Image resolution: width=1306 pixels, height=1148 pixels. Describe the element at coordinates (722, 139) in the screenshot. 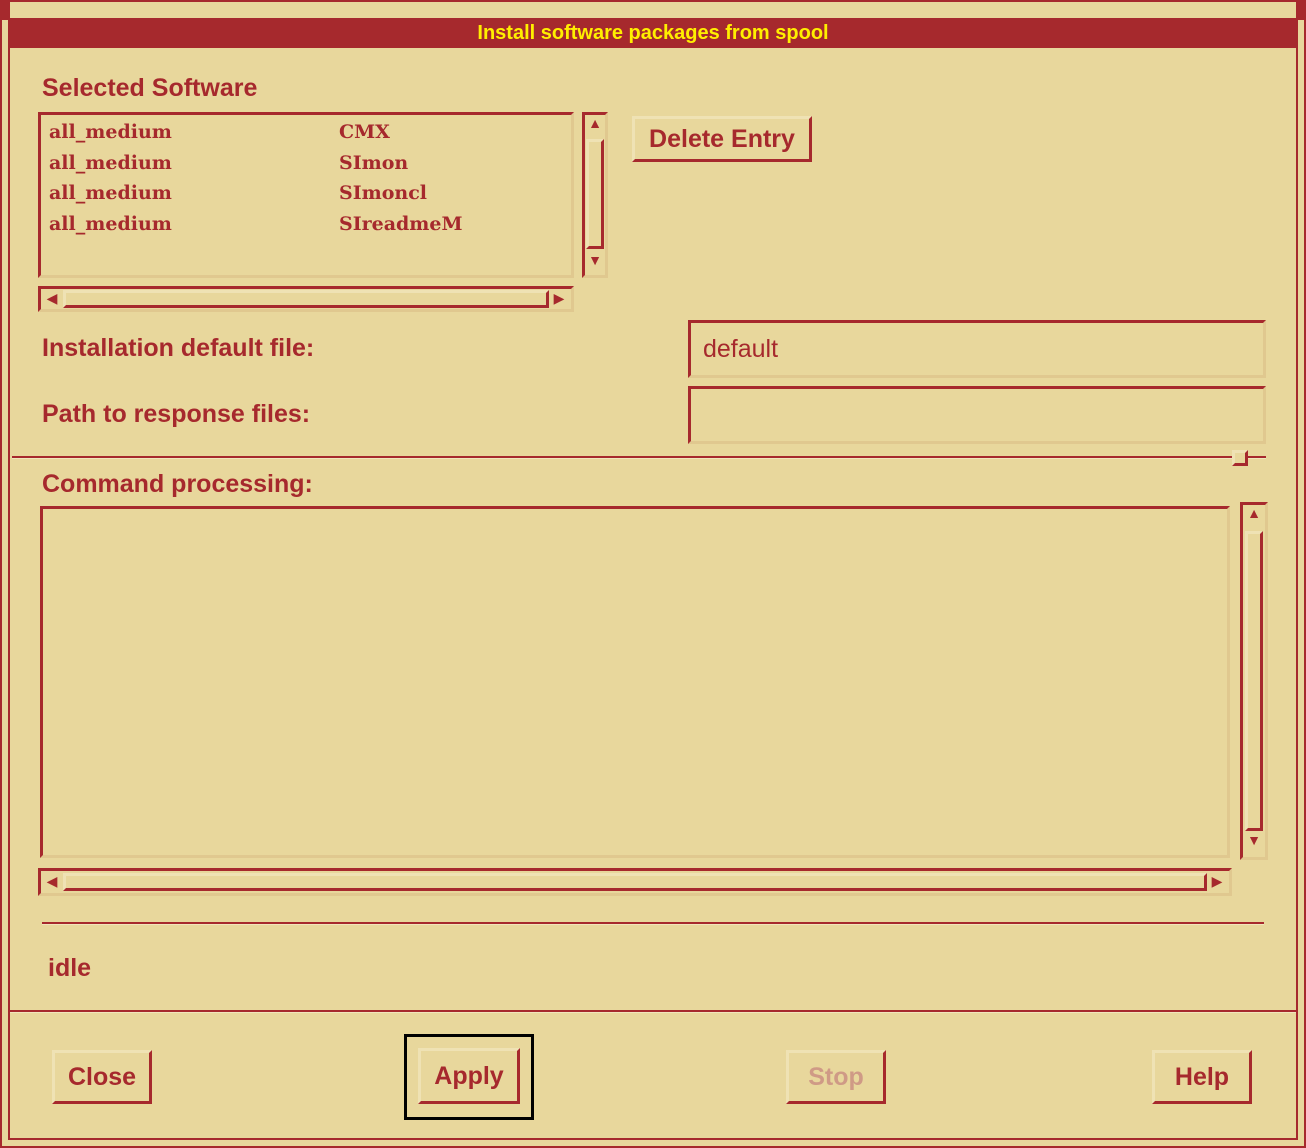

I see `delete-entry-button: Delete Entry` at that location.